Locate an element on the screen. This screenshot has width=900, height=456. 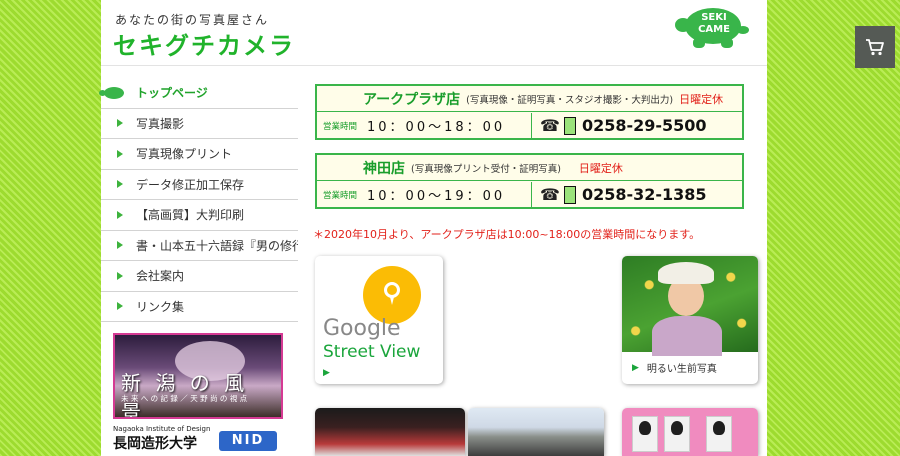
sidebar-item-calligraphy: 書・山本五十六語録『男の修行』 is located at coordinates (199, 246).